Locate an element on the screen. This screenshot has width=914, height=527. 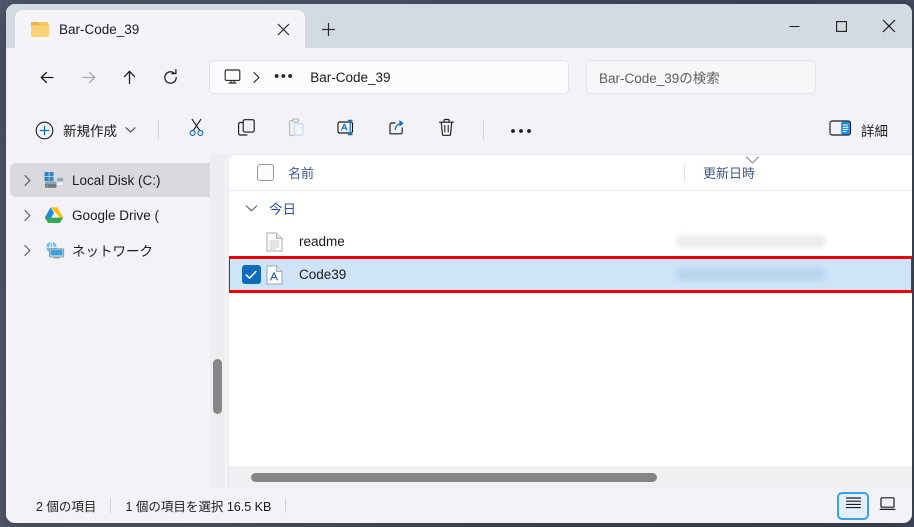
title-bar: Bar-Code_39 is located at coordinates (459, 26).